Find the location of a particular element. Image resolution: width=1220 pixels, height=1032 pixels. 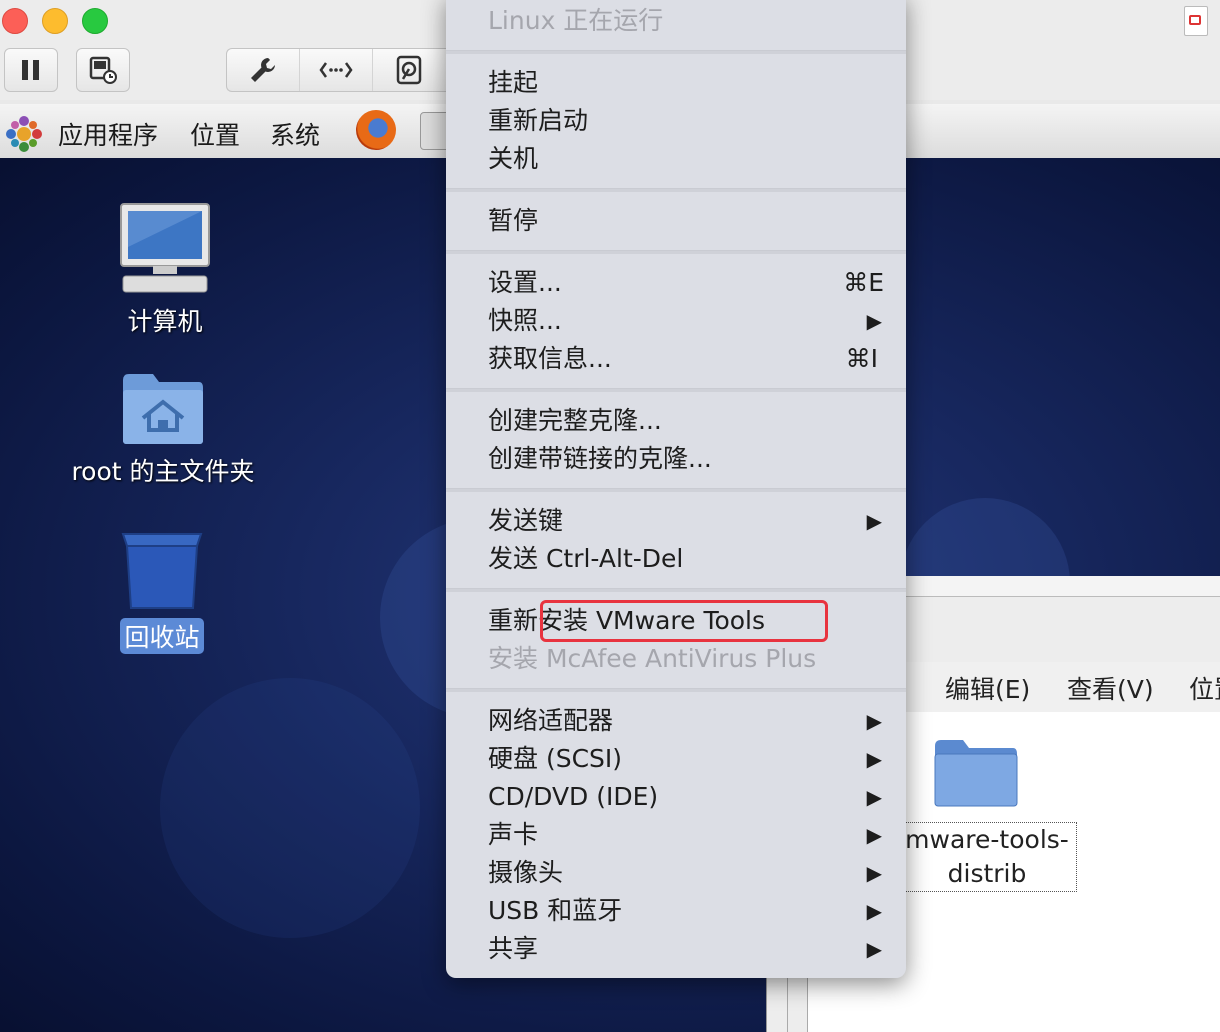

firefox-icon is located at coordinates (376, 130).